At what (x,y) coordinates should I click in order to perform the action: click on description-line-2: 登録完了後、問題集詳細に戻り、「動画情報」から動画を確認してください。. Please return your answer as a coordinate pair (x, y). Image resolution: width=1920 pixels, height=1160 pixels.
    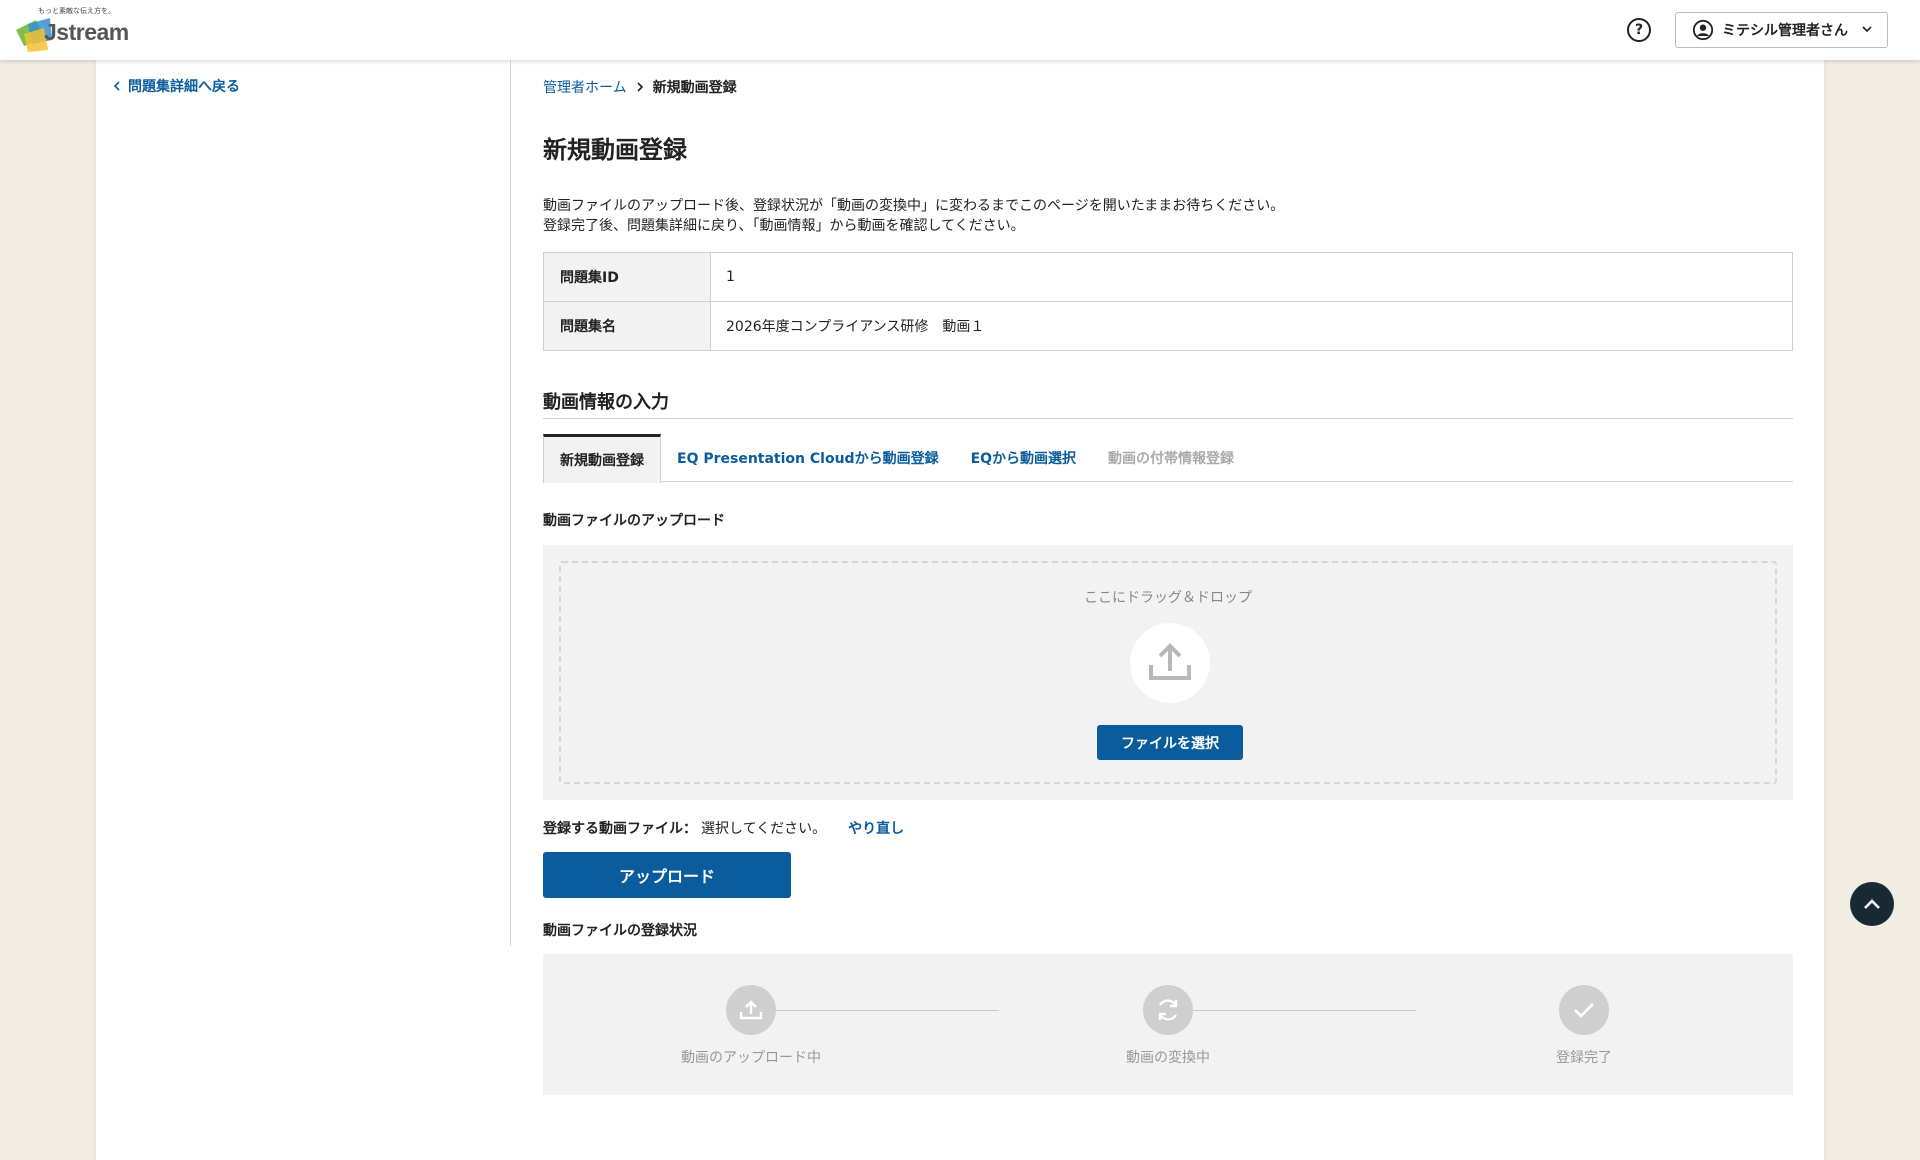
    Looking at the image, I should click on (784, 226).